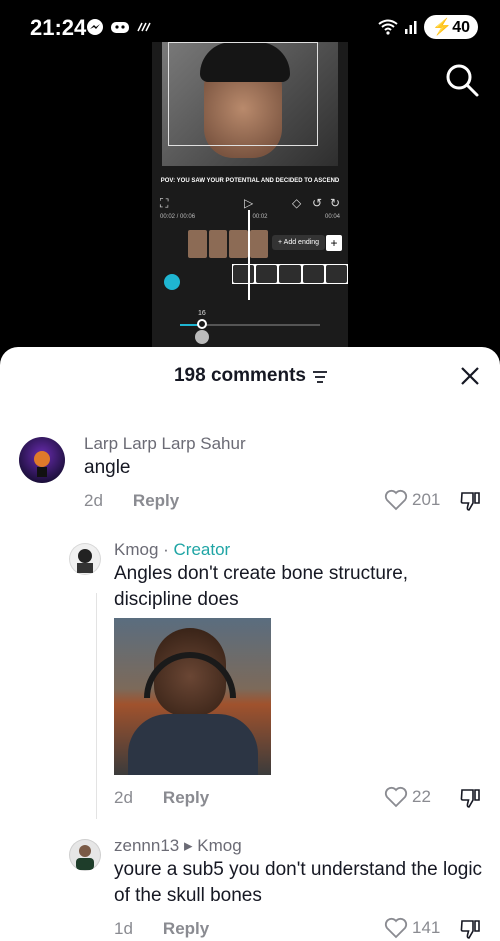 Image resolution: width=500 pixels, height=941 pixels. Describe the element at coordinates (470, 376) in the screenshot. I see `close-icon` at that location.